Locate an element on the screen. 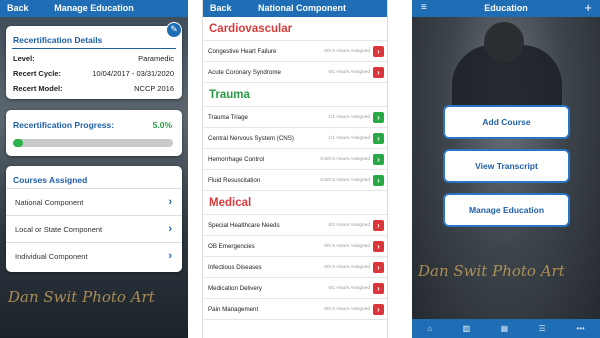 This screenshot has height=338, width=600. view-transcript-button: View Transcript is located at coordinates (506, 166).